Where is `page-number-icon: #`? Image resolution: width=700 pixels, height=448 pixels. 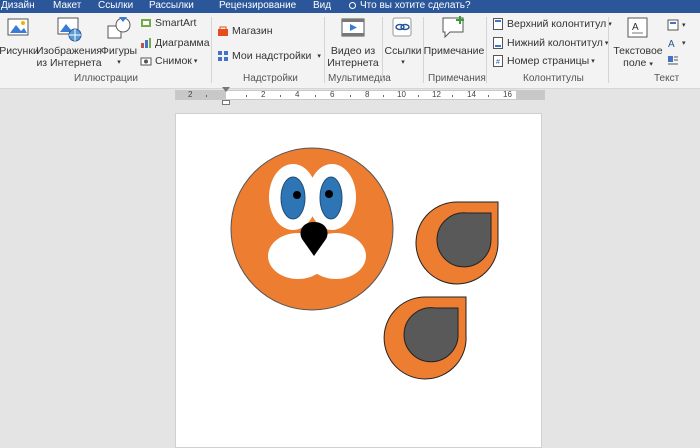
page-number-icon: # is located at coordinates (498, 61).